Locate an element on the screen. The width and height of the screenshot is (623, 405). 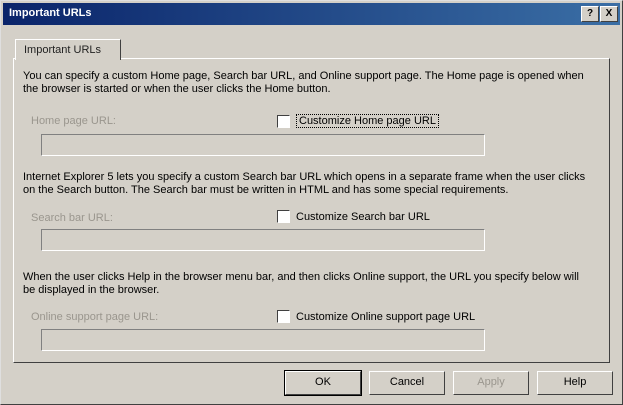
help-icon: ? is located at coordinates (590, 14).